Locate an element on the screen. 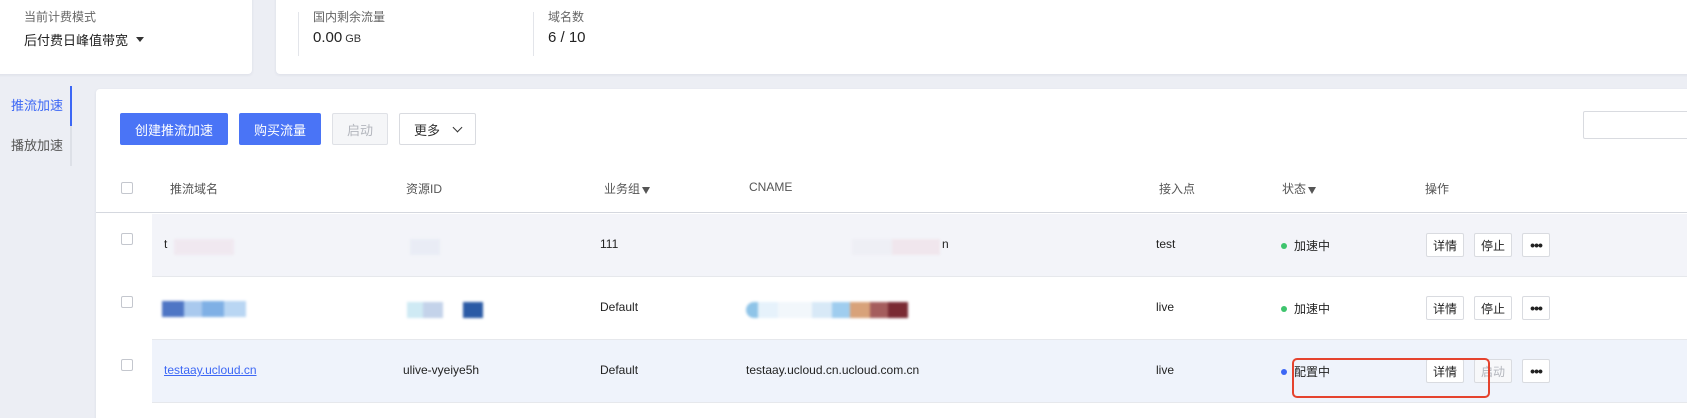 This screenshot has height=418, width=1687. side-nav: 推流加速 播放加速 is located at coordinates (36, 126).